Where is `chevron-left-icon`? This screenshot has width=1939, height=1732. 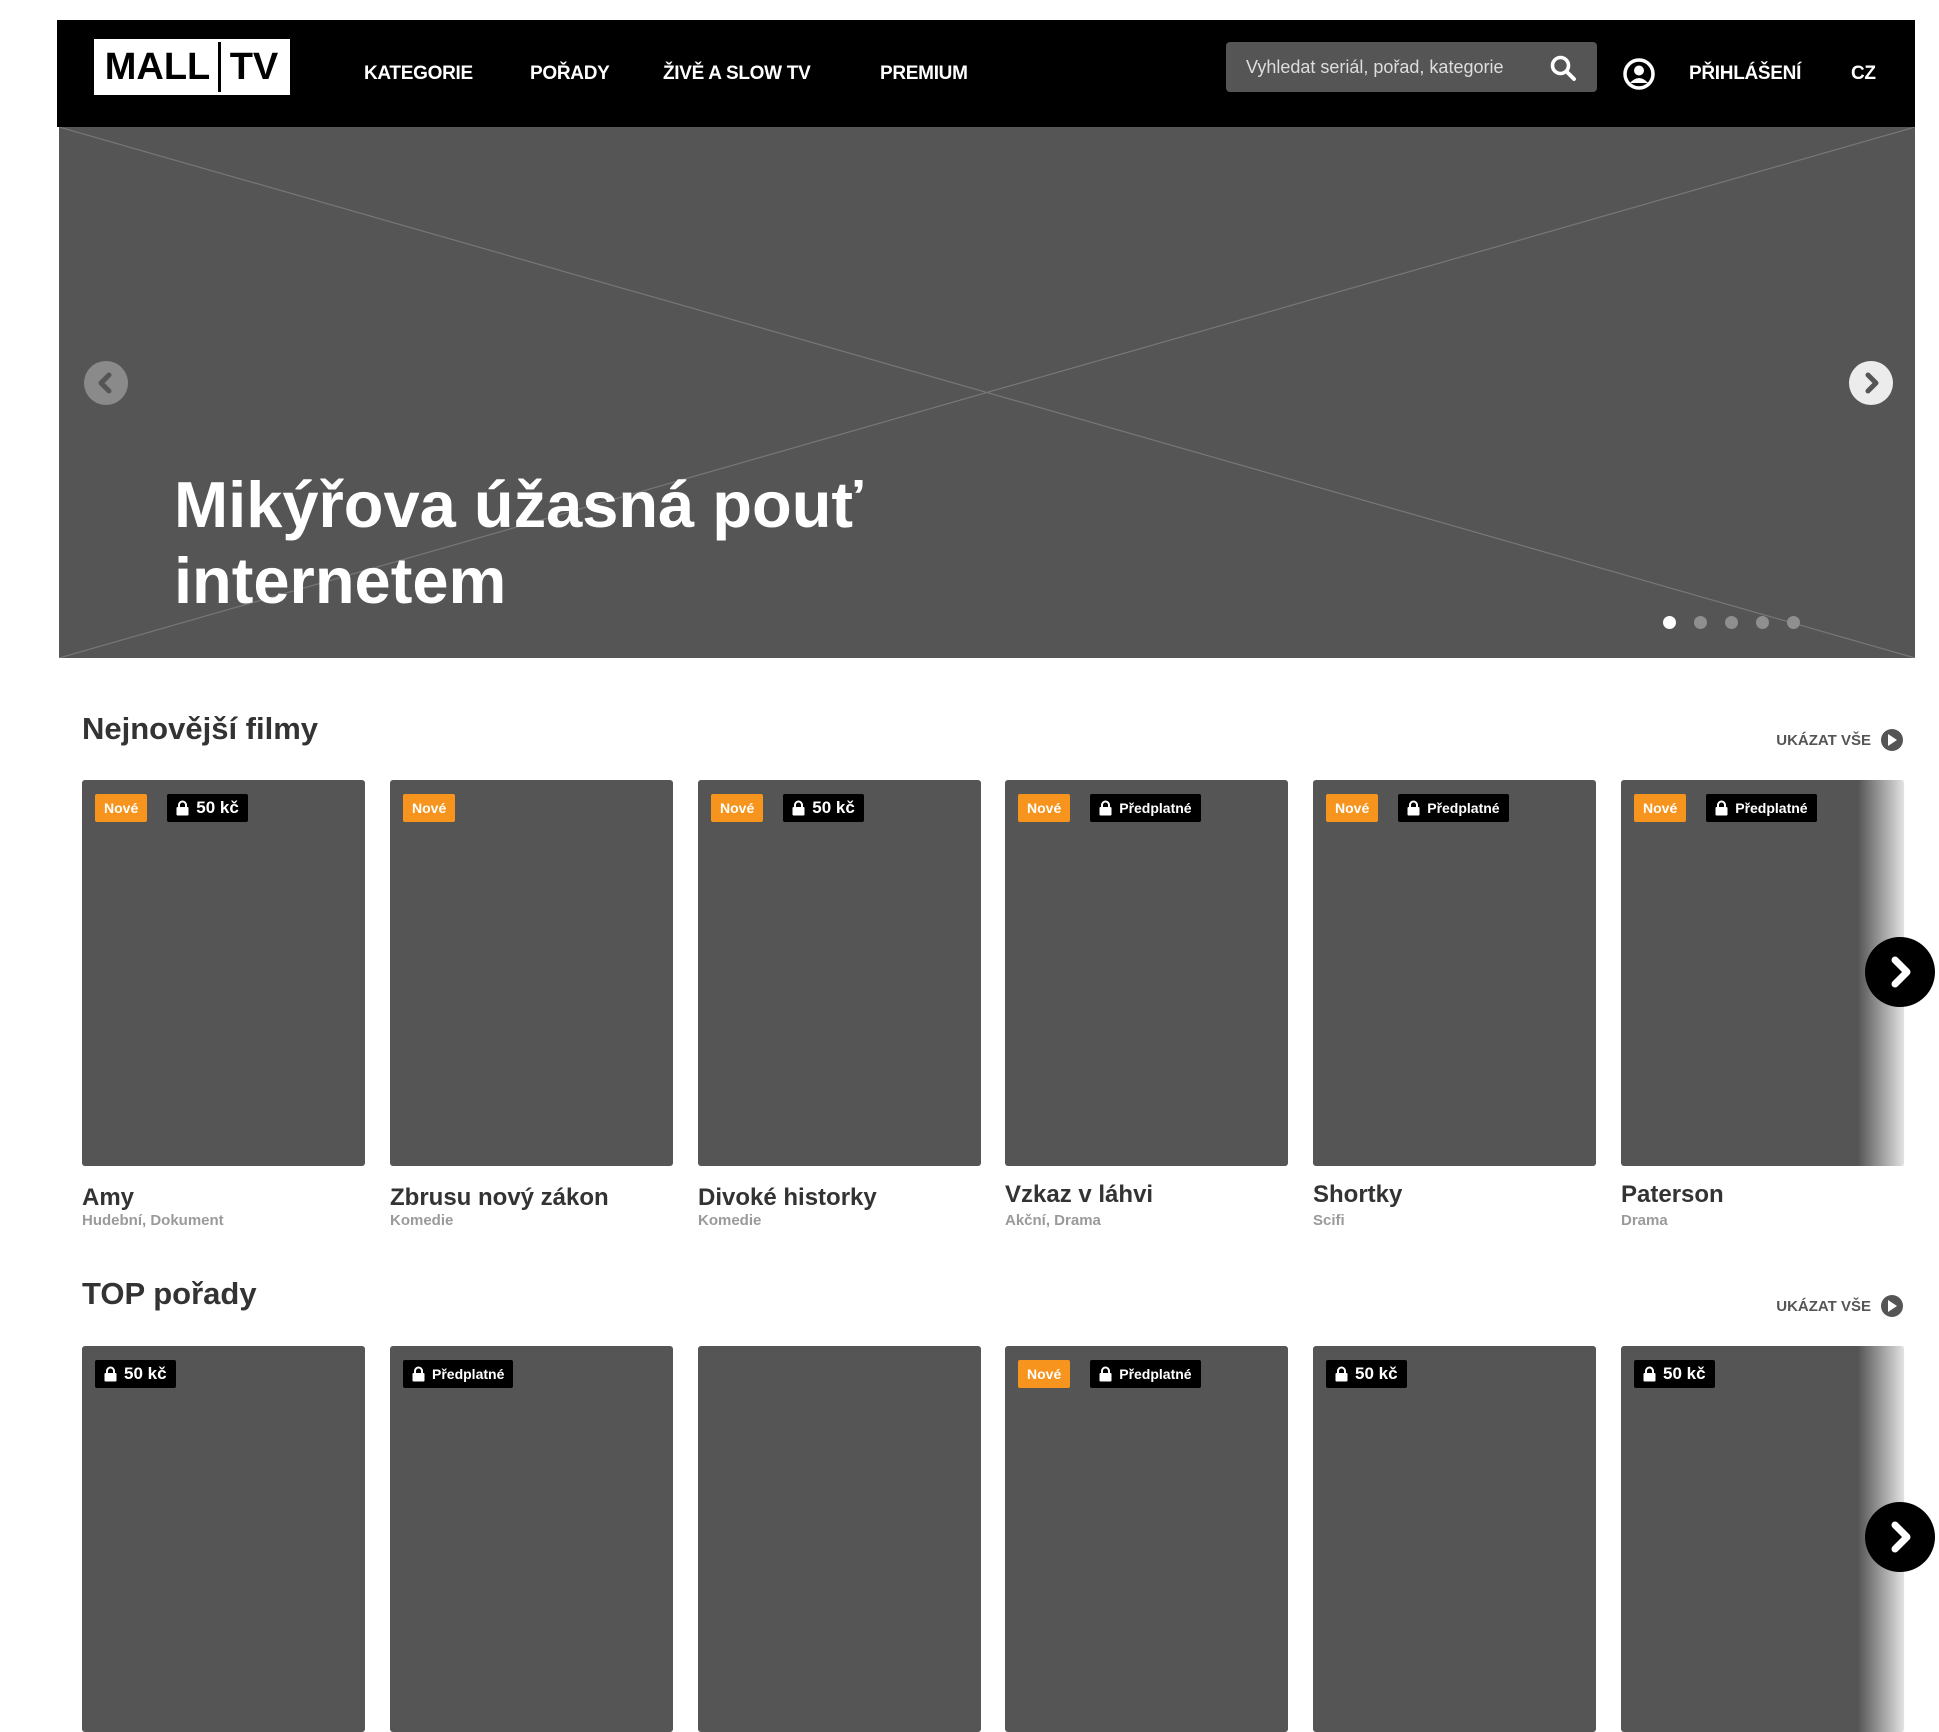
chevron-left-icon is located at coordinates (105, 383).